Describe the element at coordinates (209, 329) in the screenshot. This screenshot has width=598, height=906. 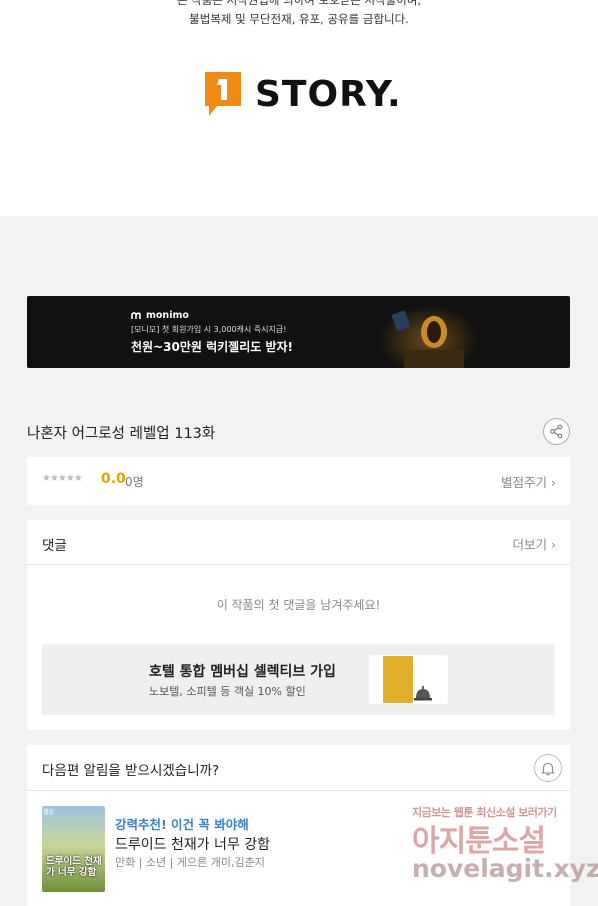
I see `banner-subtext: [모니모] 첫 회원가입 시 3,000캐시 즉시지급!` at that location.